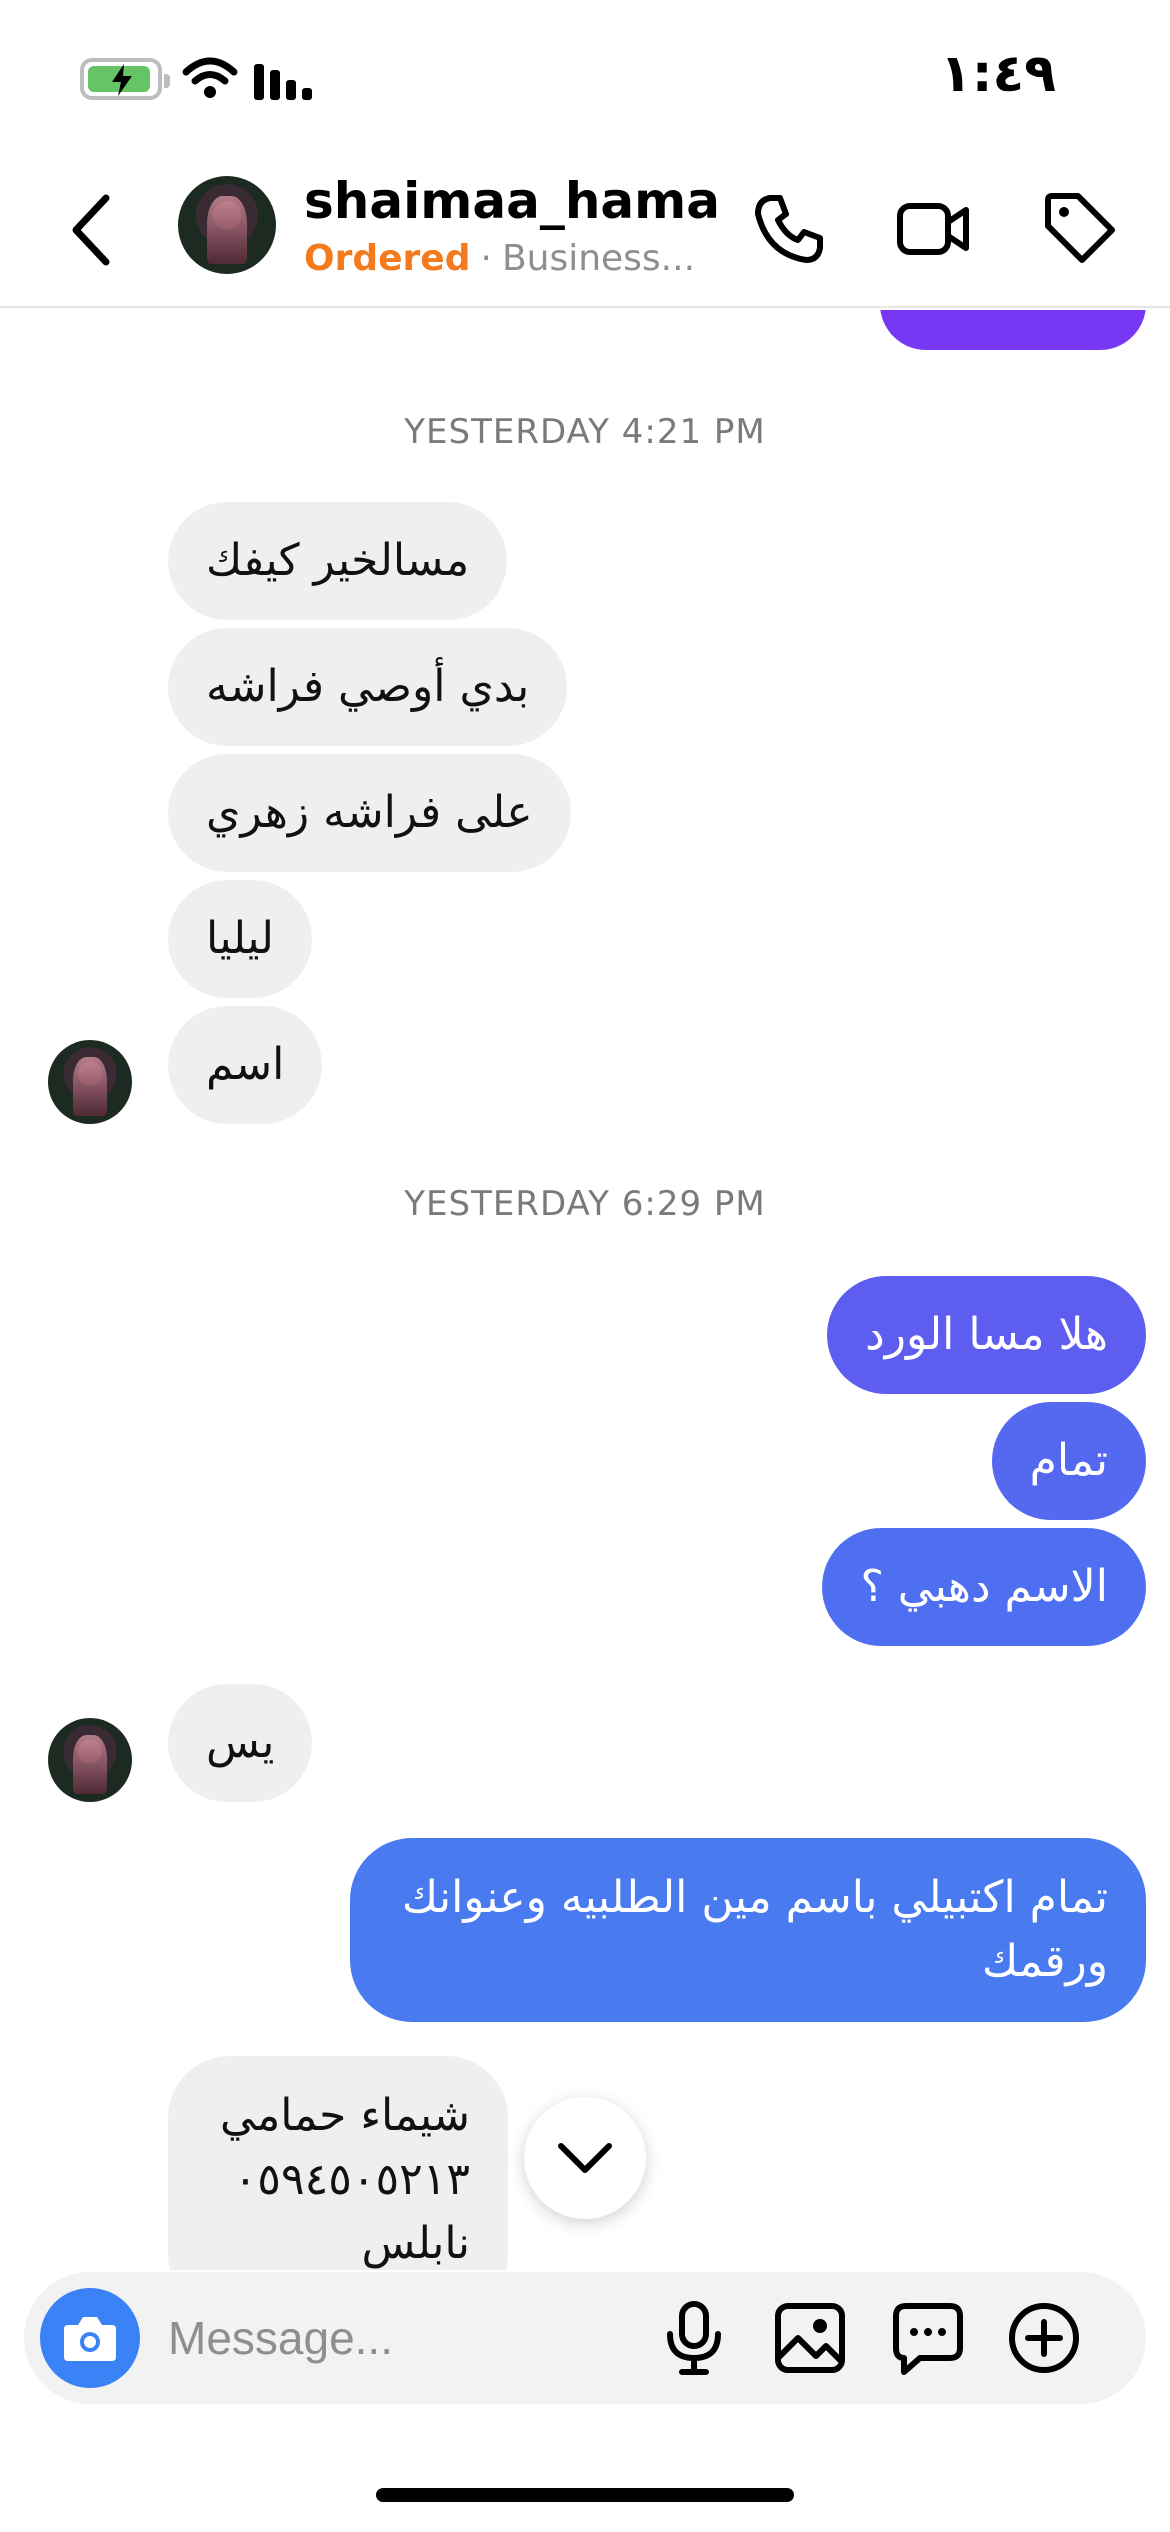  Describe the element at coordinates (928, 2338) in the screenshot. I see `sticker-icon` at that location.